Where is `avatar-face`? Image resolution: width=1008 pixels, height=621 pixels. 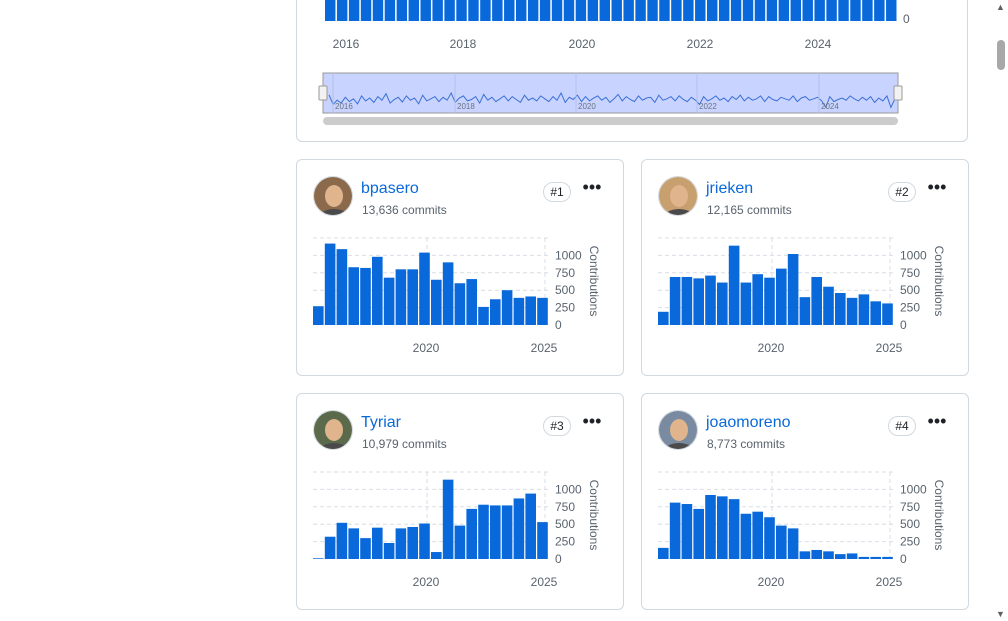
avatar-face is located at coordinates (679, 196).